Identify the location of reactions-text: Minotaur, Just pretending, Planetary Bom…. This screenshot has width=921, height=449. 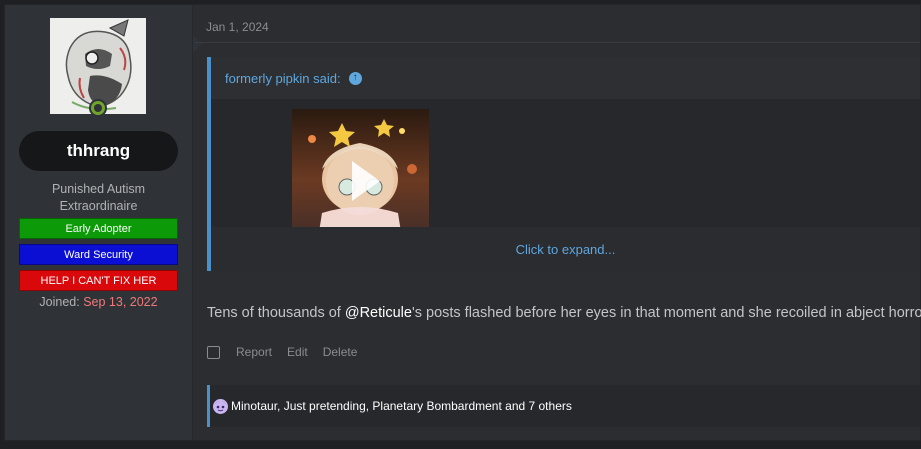
(401, 406).